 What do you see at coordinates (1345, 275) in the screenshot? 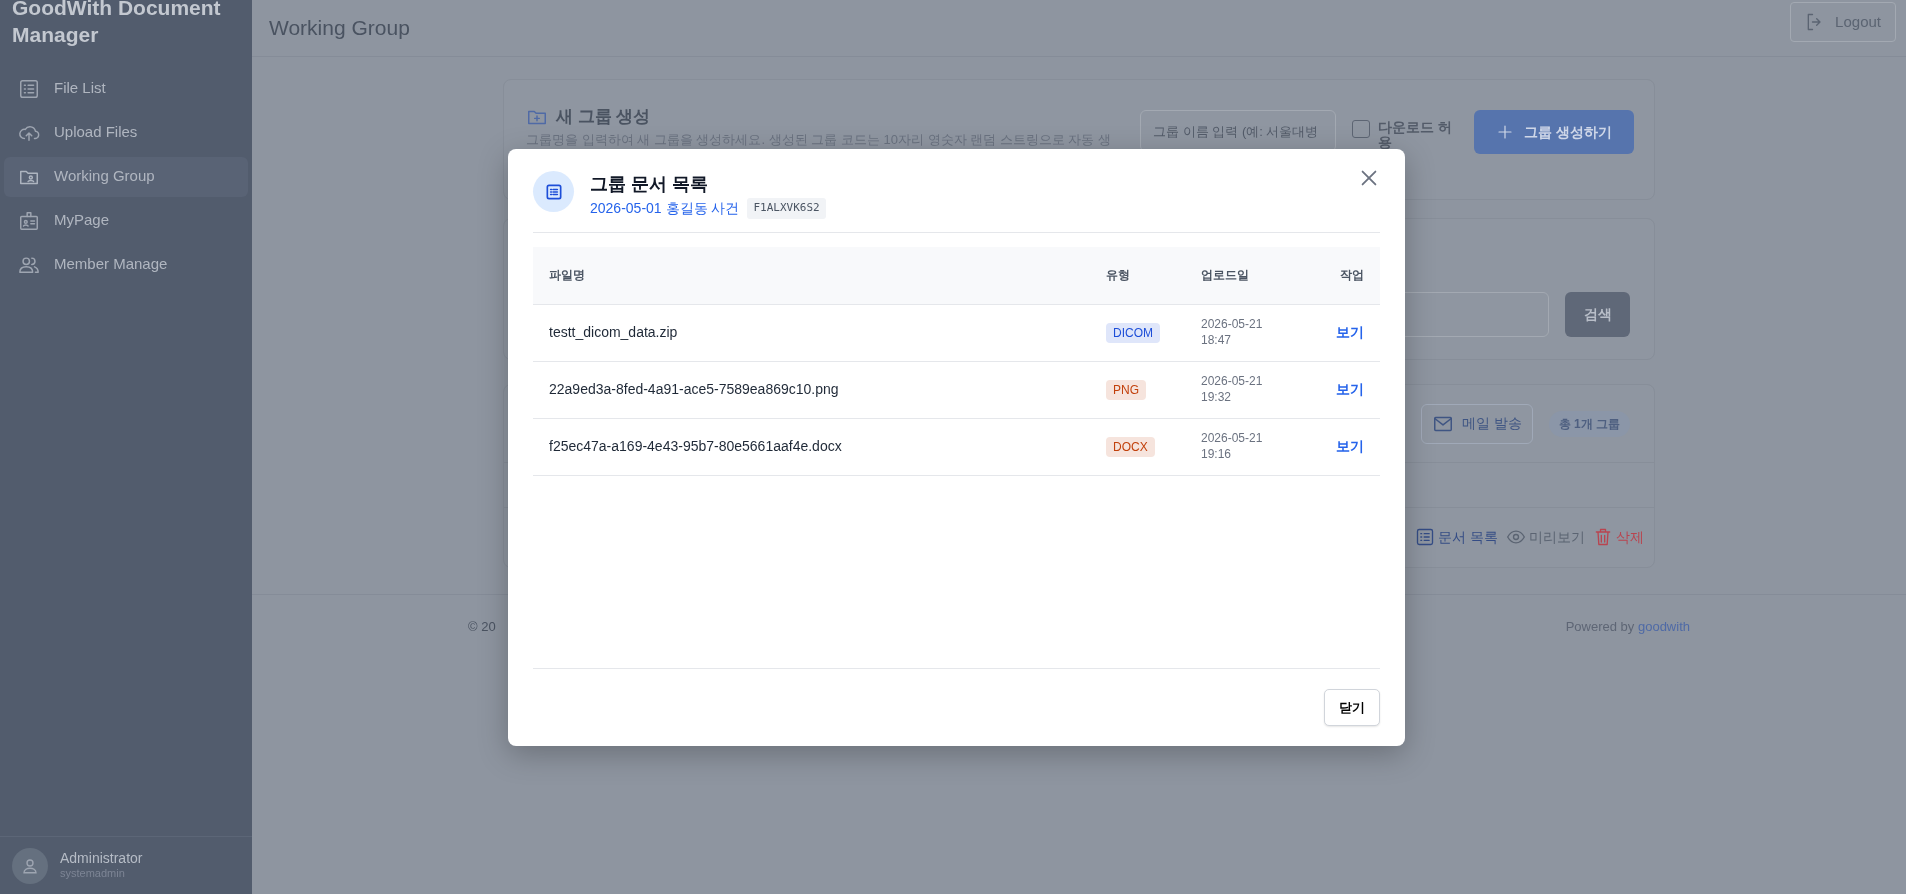
I see `column-header: 작업` at bounding box center [1345, 275].